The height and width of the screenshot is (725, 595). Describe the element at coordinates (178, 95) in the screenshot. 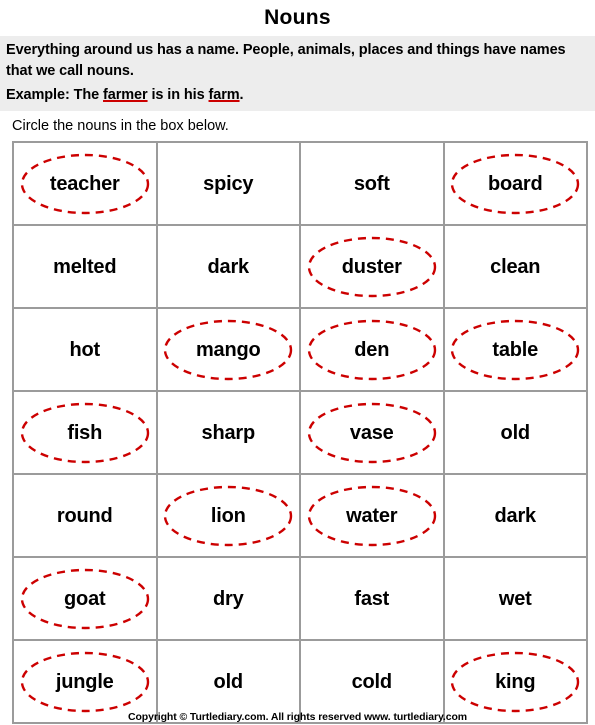

I see `example-middle: is in his` at that location.